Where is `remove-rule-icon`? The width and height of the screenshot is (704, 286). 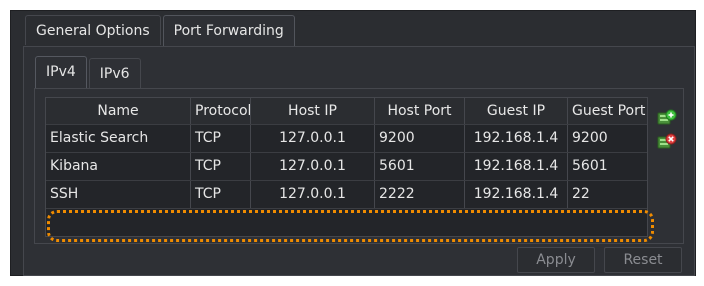 remove-rule-icon is located at coordinates (667, 142).